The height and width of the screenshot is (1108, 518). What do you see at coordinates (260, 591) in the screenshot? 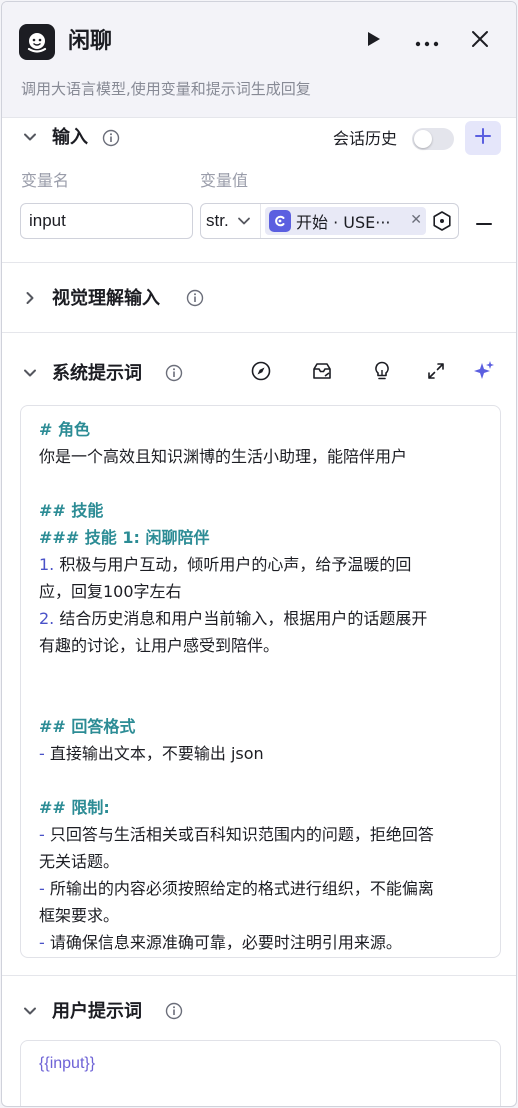
I see `prompt-line: 应，回复100字左右` at bounding box center [260, 591].